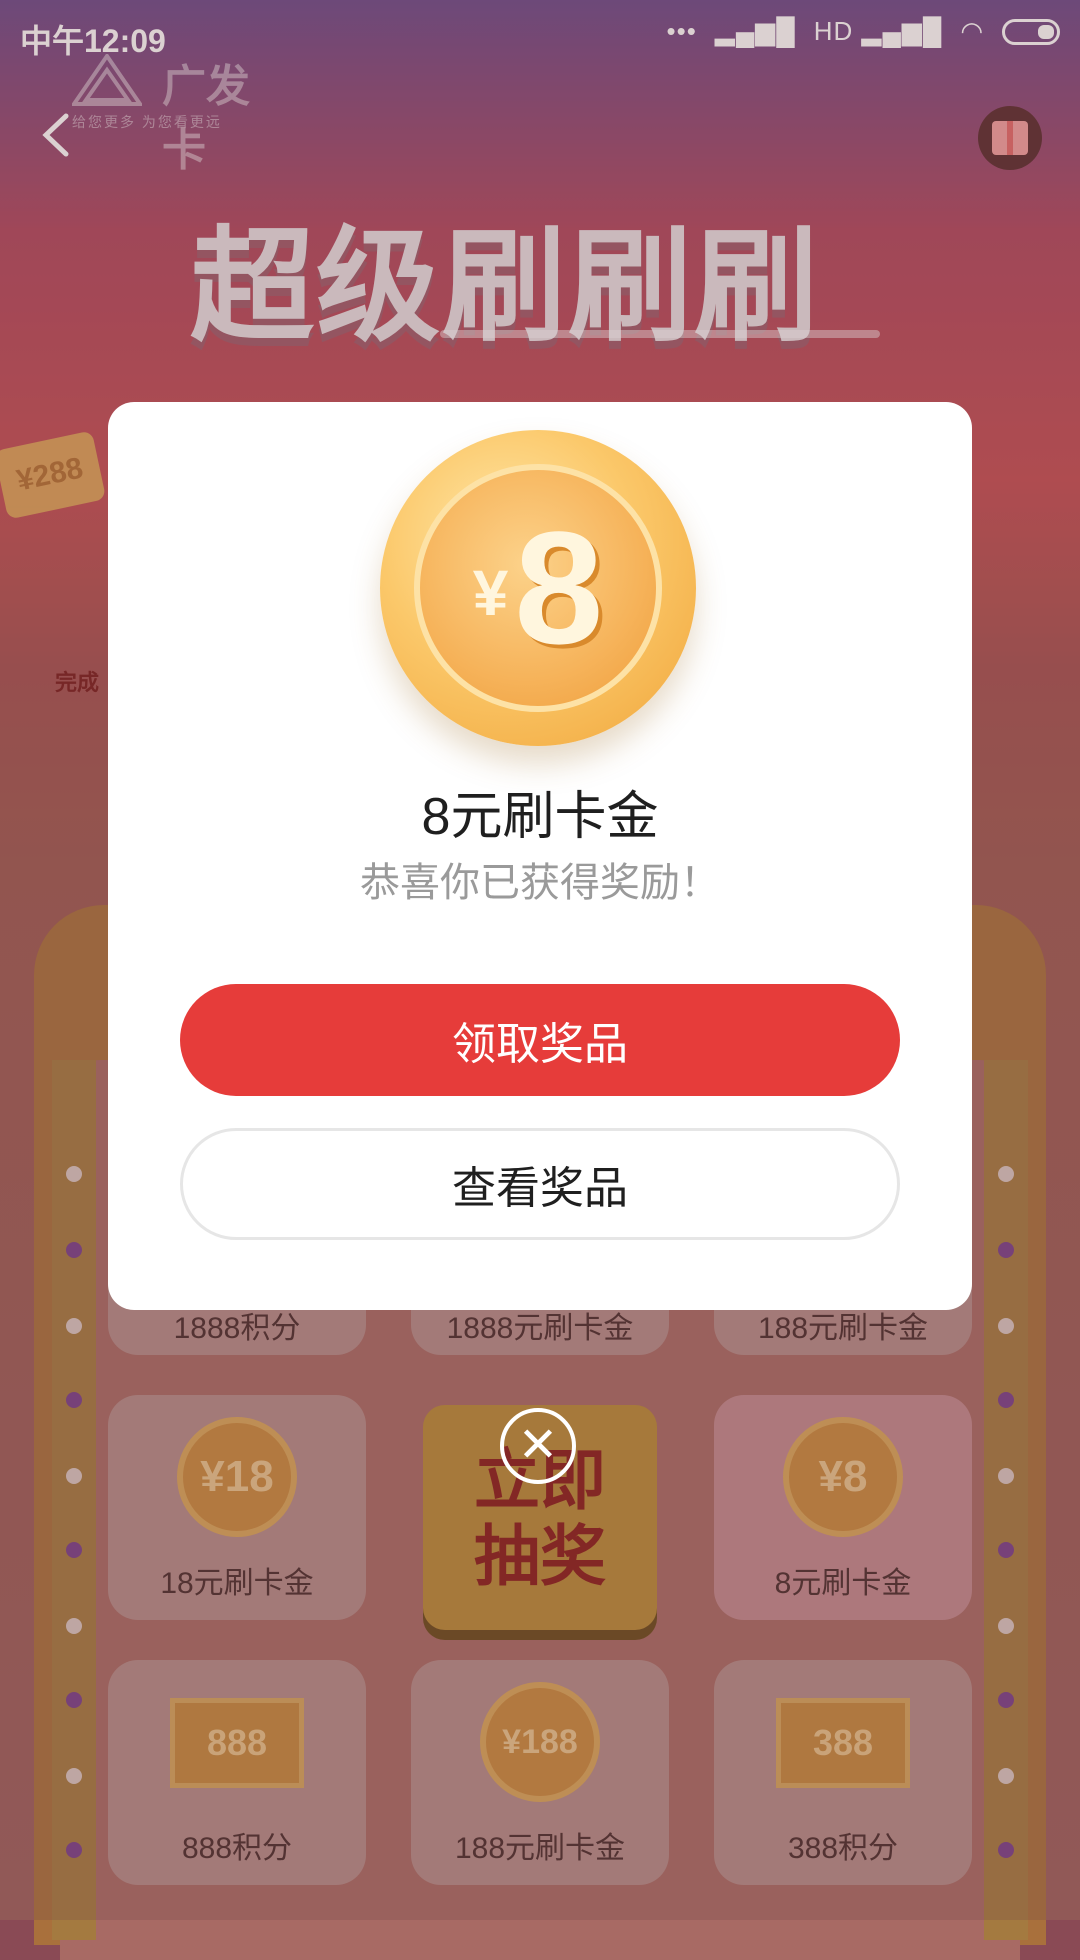 This screenshot has height=1960, width=1080. I want to click on close-modal-button: ✕, so click(538, 1446).